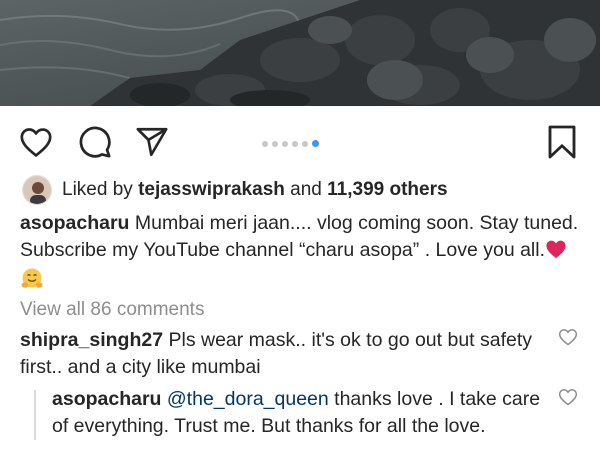  What do you see at coordinates (112, 310) in the screenshot?
I see `view-all-comments-link: View all 86 comments` at bounding box center [112, 310].